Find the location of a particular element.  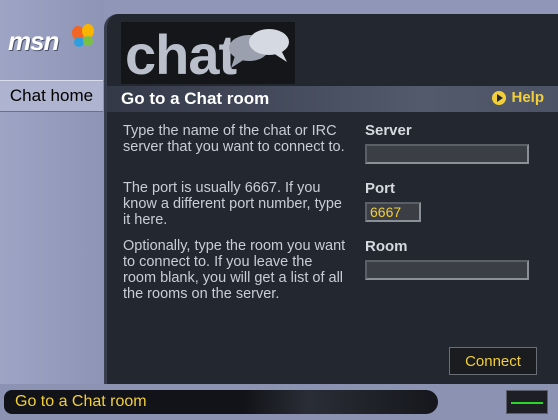

status-display: Go to a Chat room is located at coordinates (221, 402).